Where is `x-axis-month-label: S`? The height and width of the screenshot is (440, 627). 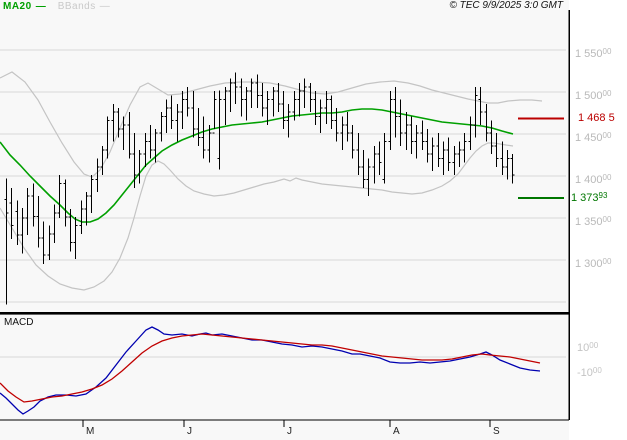 x-axis-month-label: S is located at coordinates (496, 431).